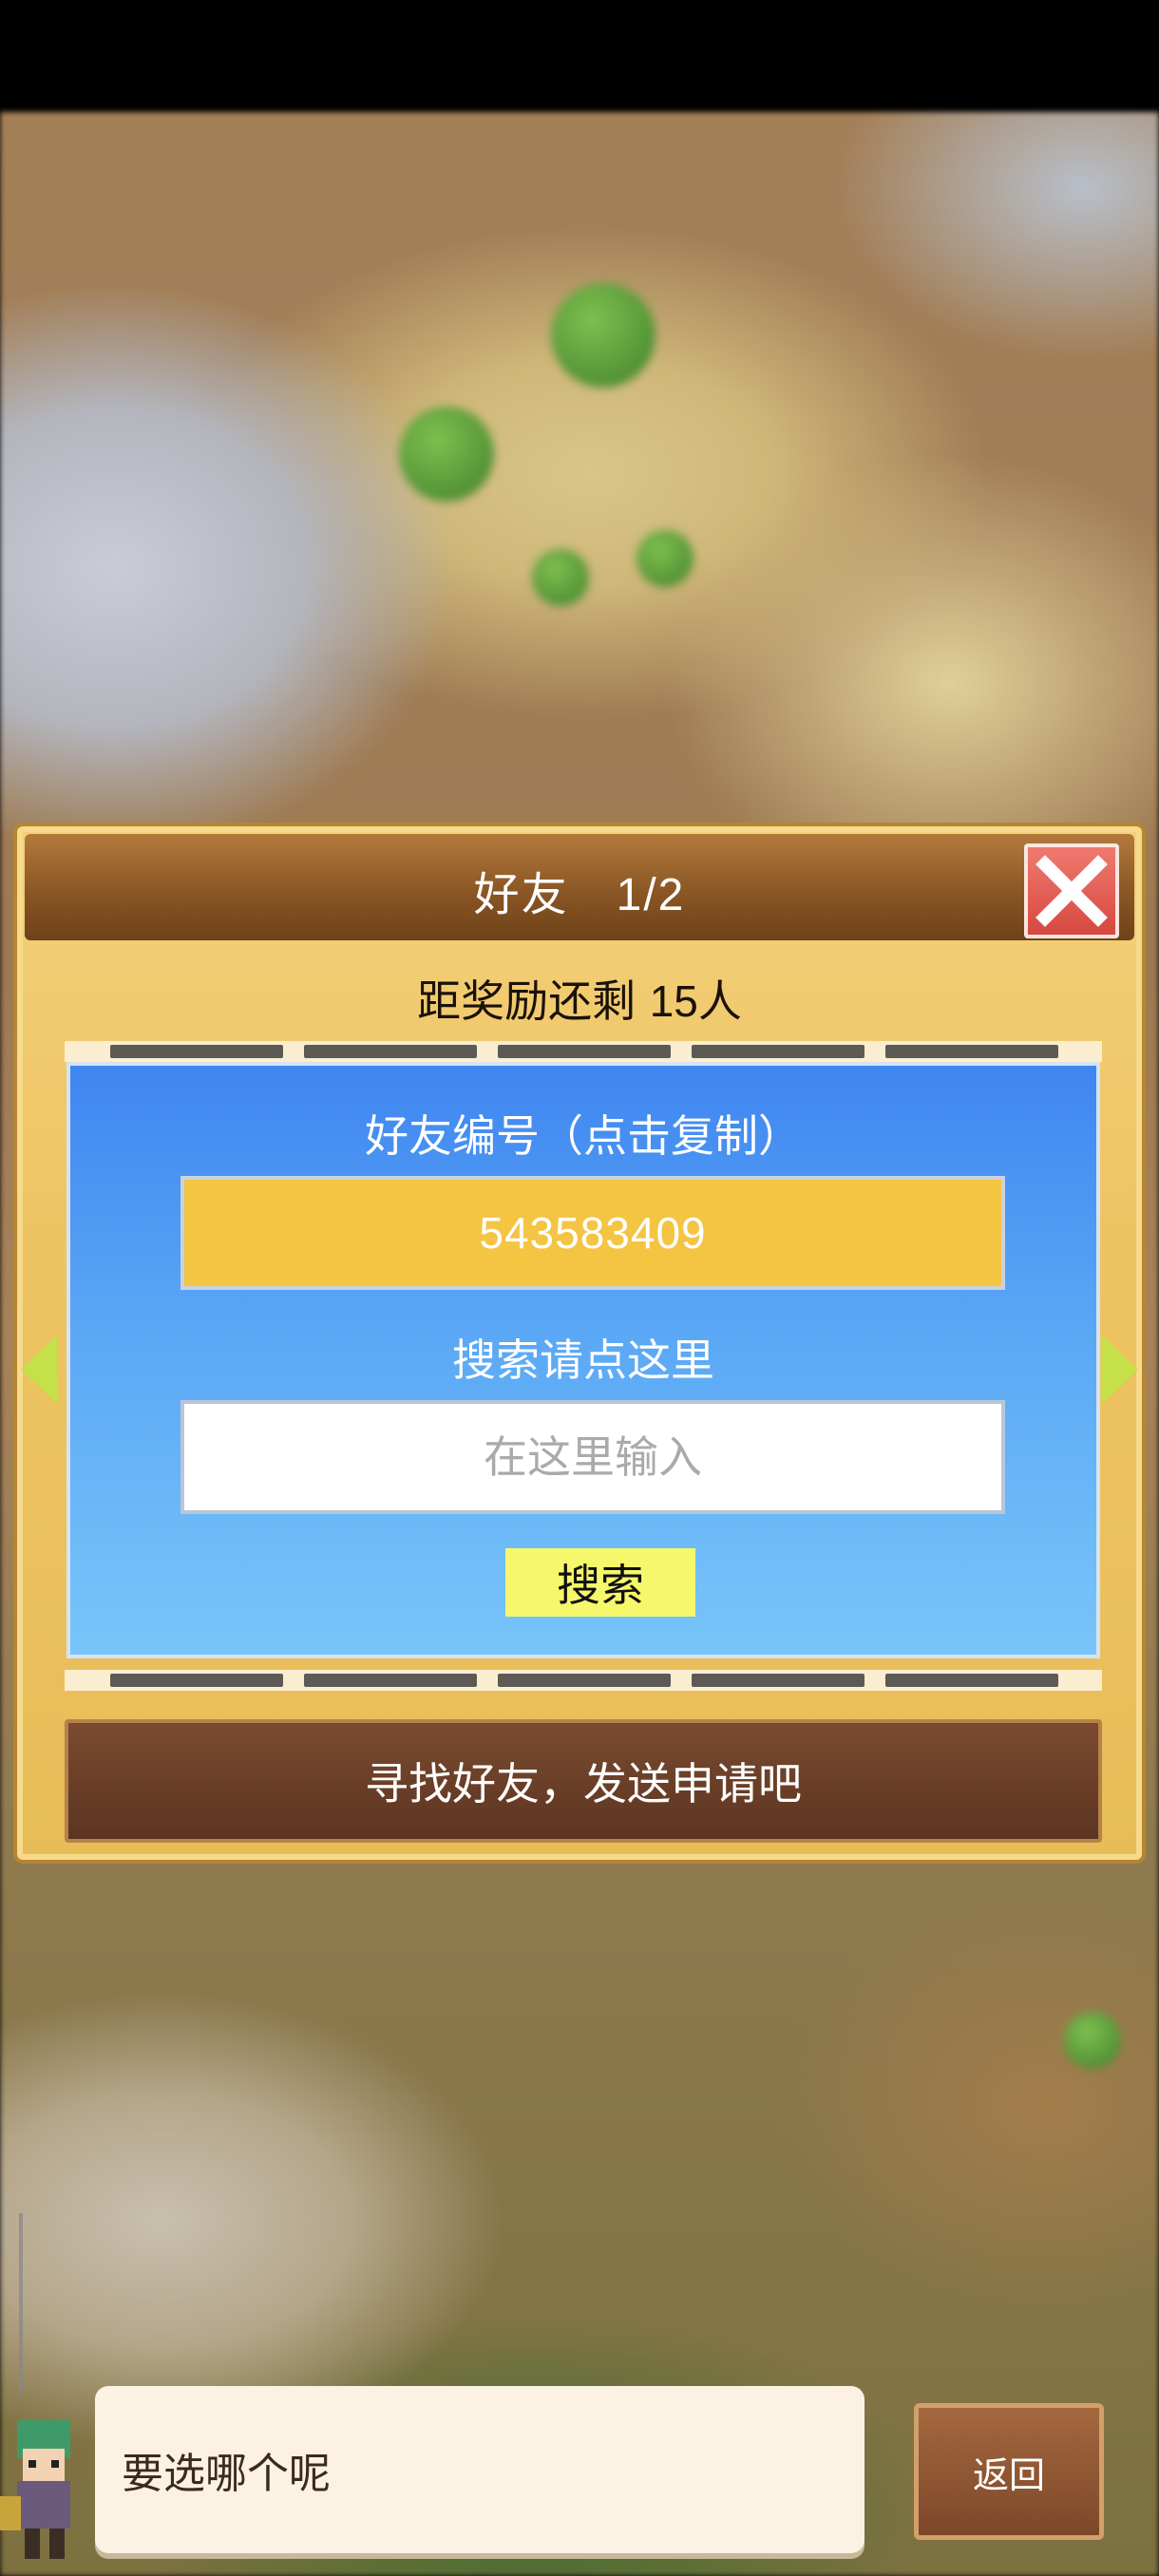 This screenshot has height=2576, width=1159. I want to click on page-indicator: 1/2, so click(651, 895).